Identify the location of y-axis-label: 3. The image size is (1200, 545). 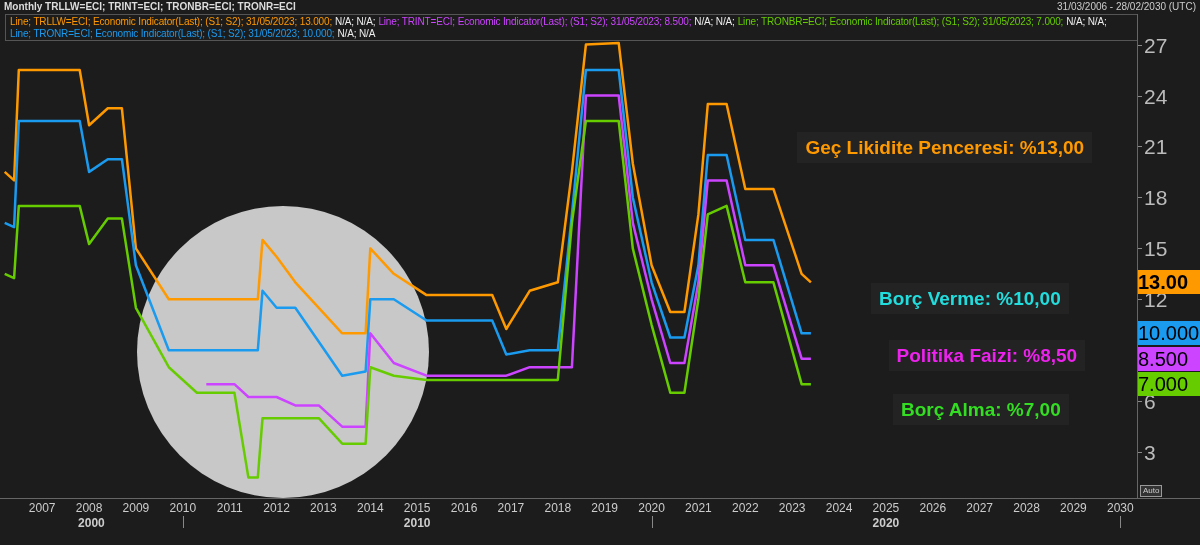
(1150, 453).